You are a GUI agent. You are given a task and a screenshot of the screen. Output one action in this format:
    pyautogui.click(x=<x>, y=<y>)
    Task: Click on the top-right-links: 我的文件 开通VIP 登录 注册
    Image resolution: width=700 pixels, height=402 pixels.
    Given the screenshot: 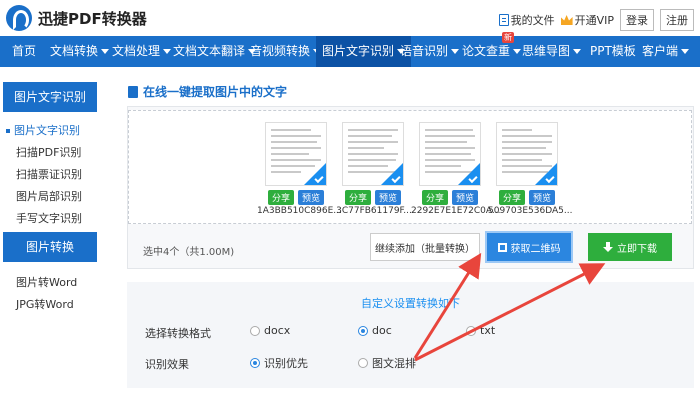 What is the action you would take?
    pyautogui.click(x=596, y=20)
    